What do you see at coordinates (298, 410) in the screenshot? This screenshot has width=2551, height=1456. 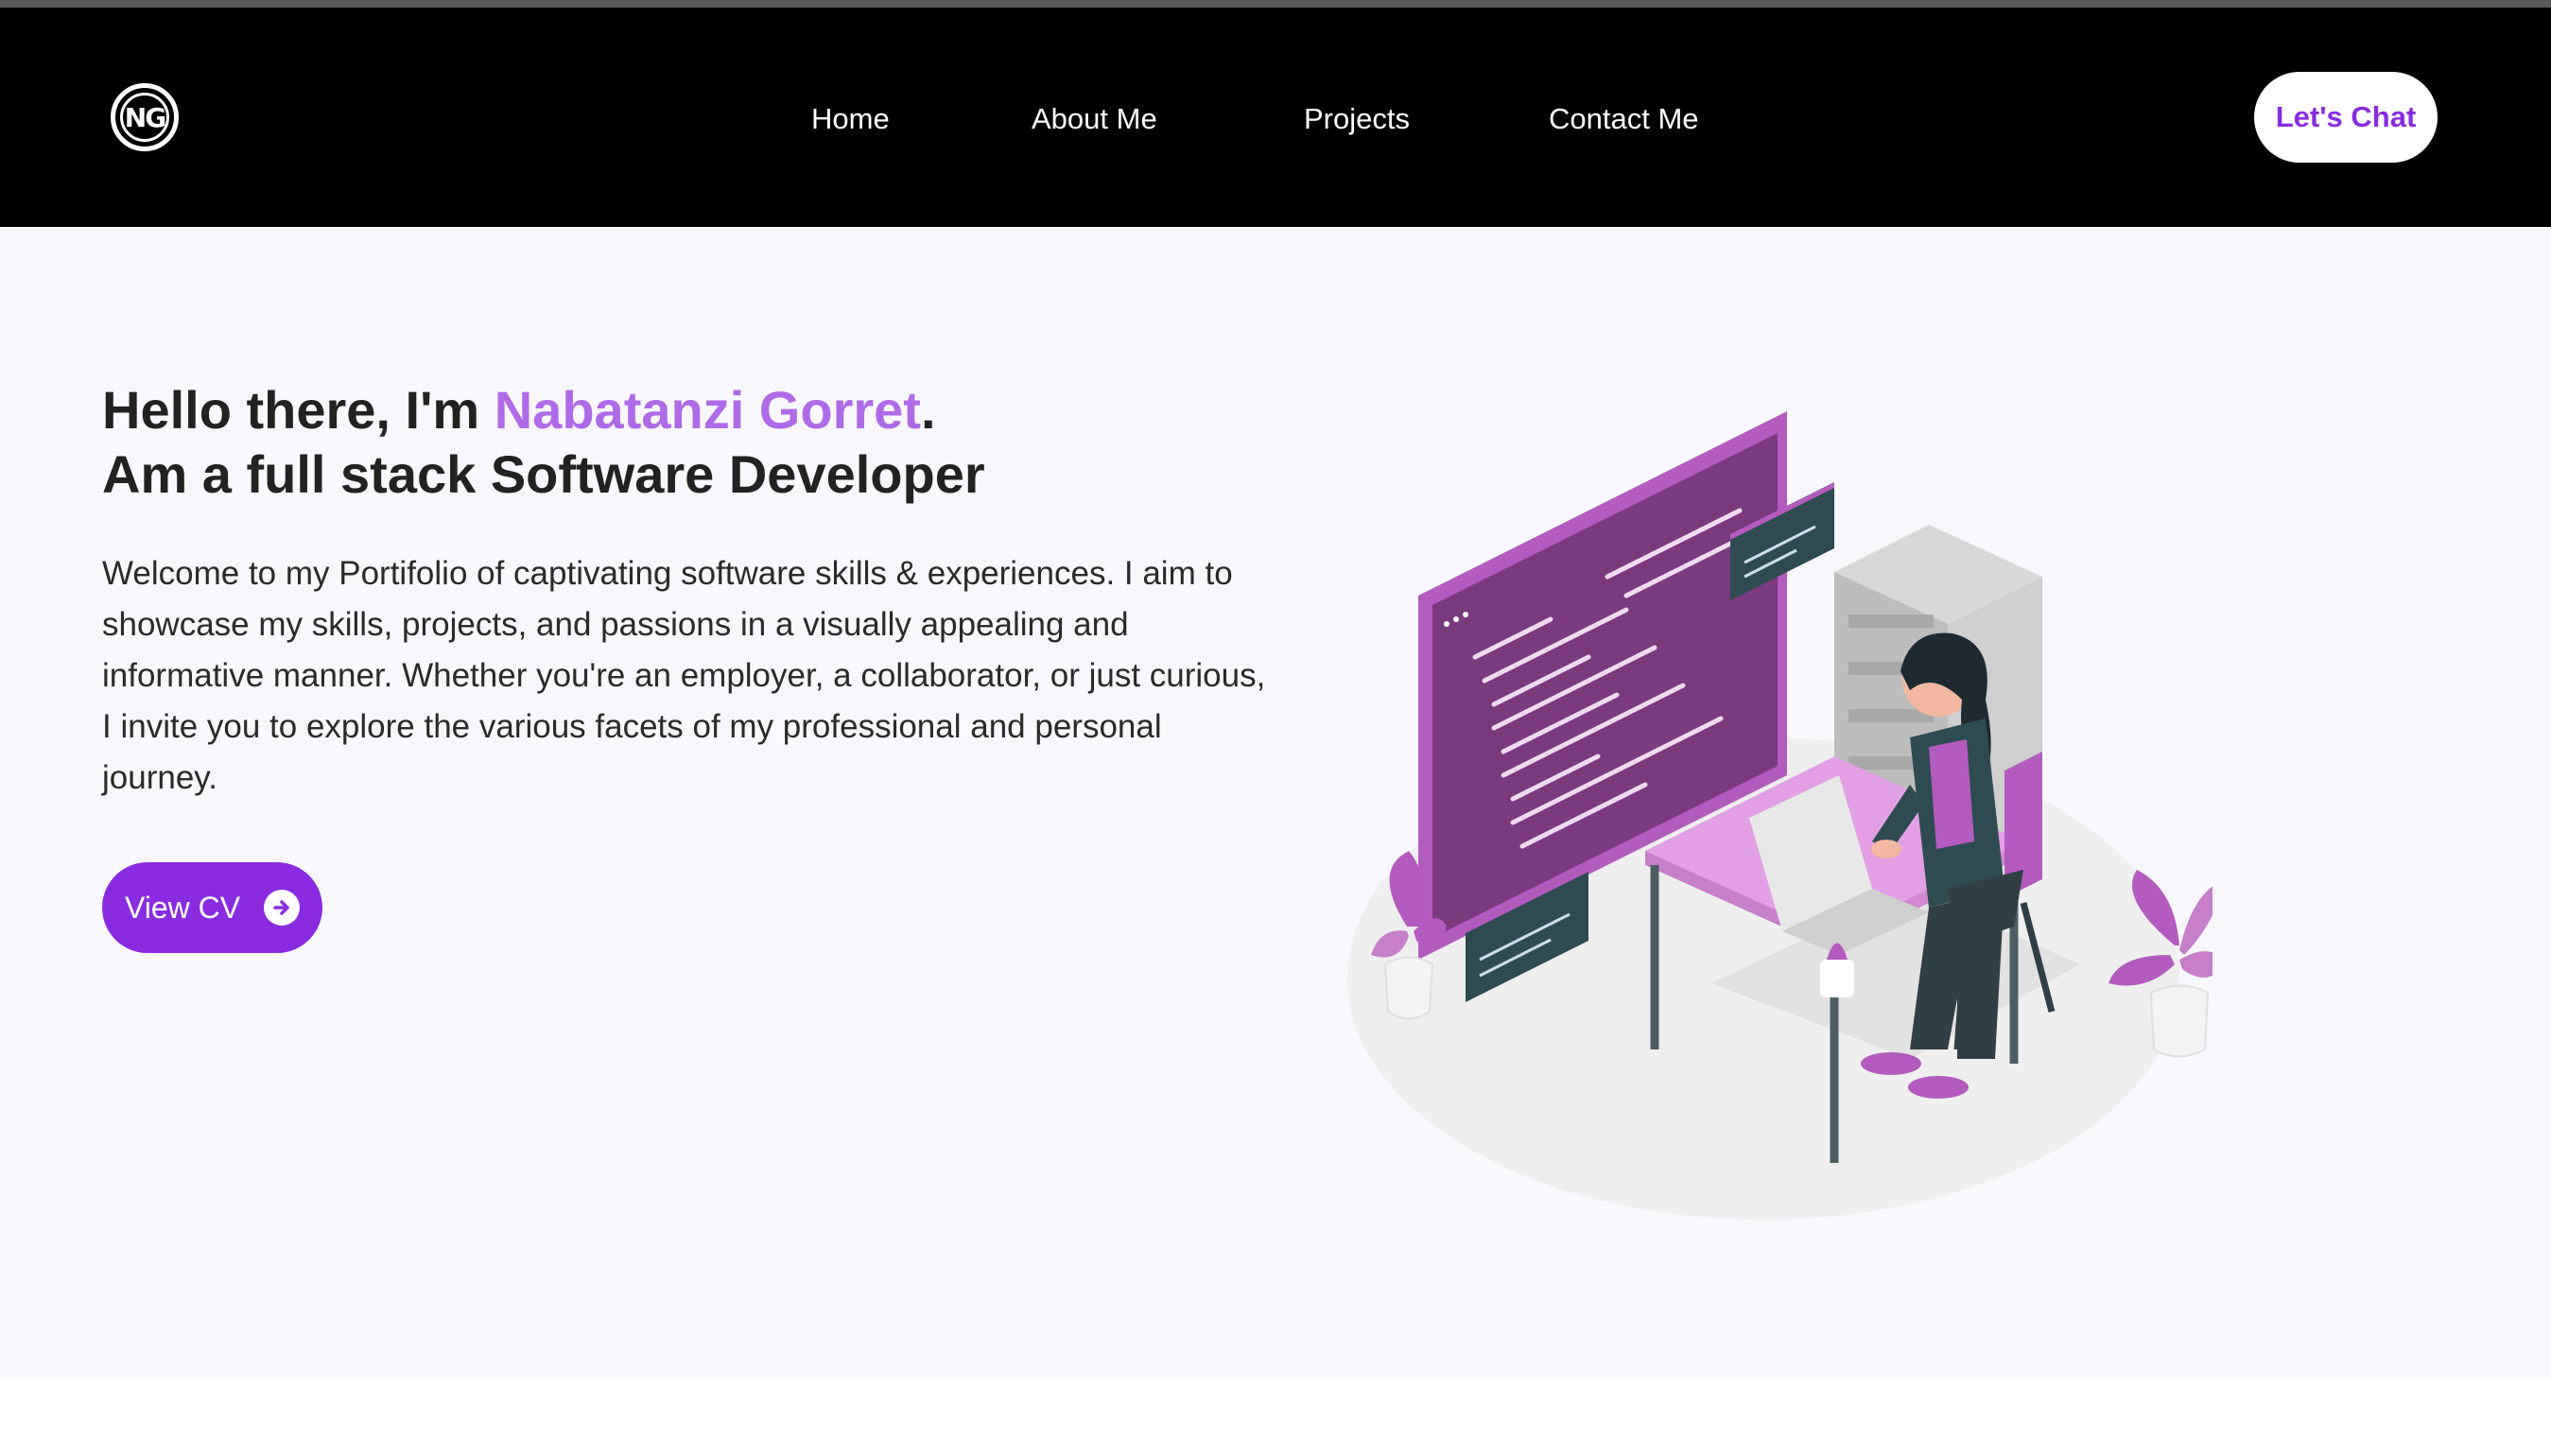 I see `greeting-prefix: Hello there, I'm` at bounding box center [298, 410].